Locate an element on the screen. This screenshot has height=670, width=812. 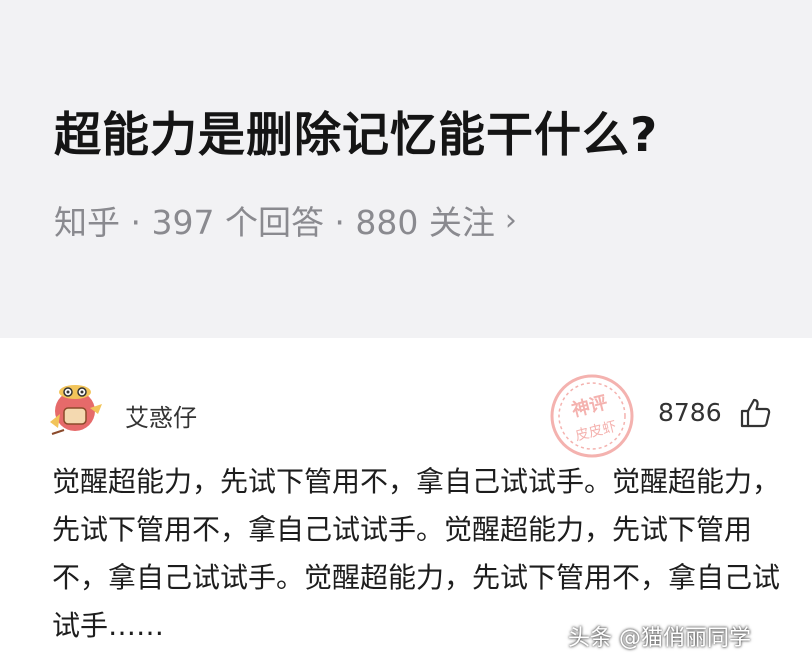
stamp-badge: 神评 皮皮虾 is located at coordinates (592, 416).